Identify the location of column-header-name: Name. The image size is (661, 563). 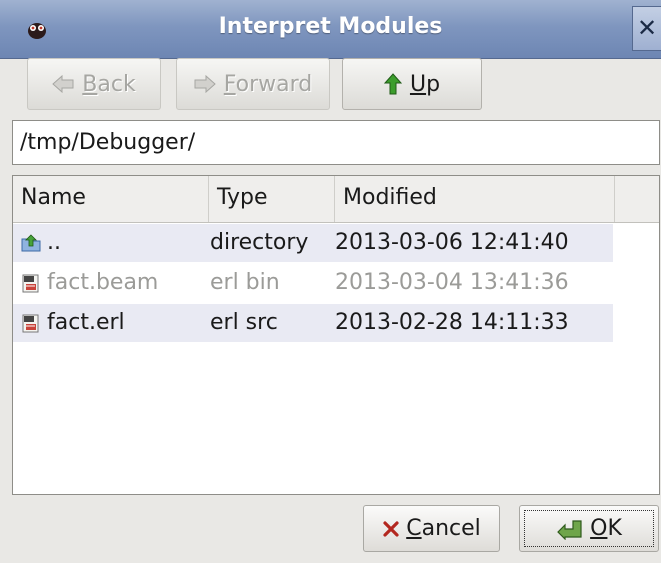
(111, 199).